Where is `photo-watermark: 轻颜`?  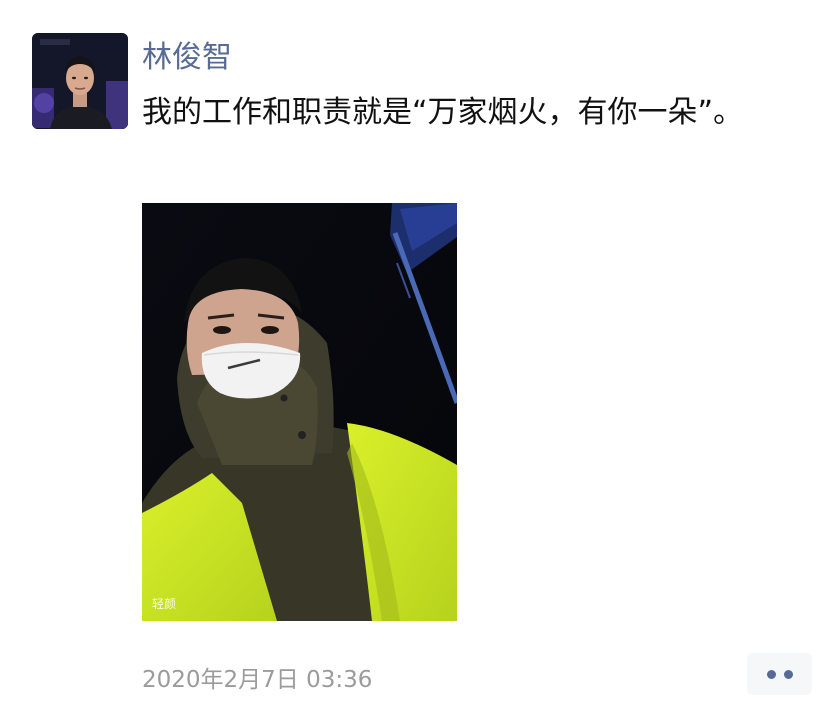
photo-watermark: 轻颜 is located at coordinates (164, 604).